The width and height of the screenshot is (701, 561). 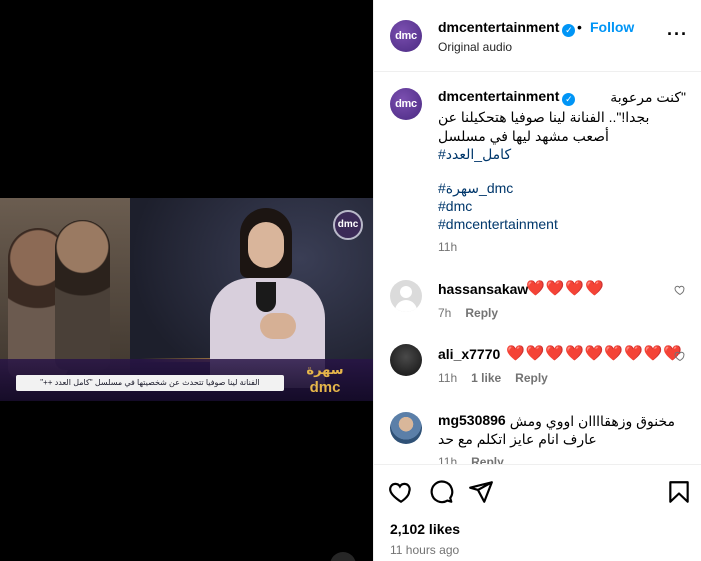 I want to click on comment-username: mg530896, so click(x=472, y=420).